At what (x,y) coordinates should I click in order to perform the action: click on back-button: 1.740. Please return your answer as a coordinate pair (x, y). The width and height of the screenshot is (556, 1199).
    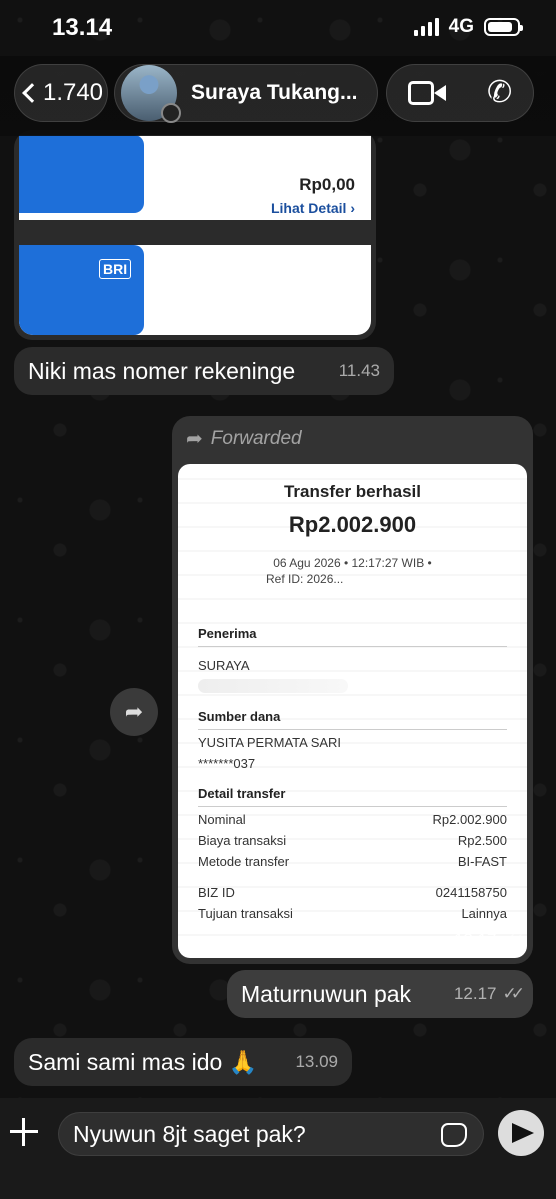
    Looking at the image, I should click on (61, 93).